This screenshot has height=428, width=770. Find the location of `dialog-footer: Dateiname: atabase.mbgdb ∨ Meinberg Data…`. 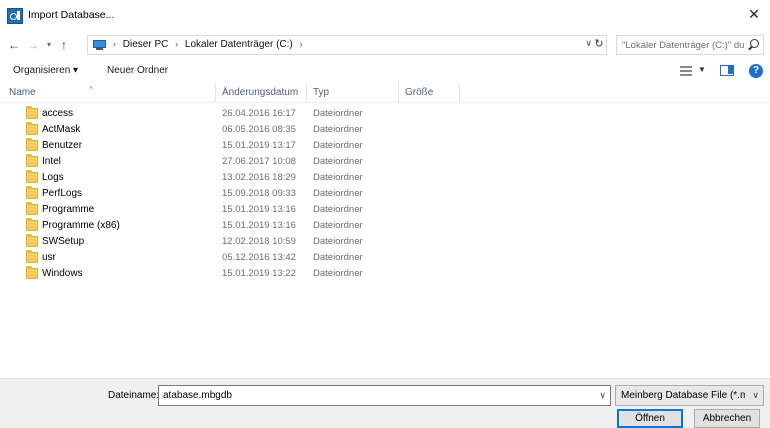

dialog-footer: Dateiname: atabase.mbgdb ∨ Meinberg Data… is located at coordinates (385, 403).